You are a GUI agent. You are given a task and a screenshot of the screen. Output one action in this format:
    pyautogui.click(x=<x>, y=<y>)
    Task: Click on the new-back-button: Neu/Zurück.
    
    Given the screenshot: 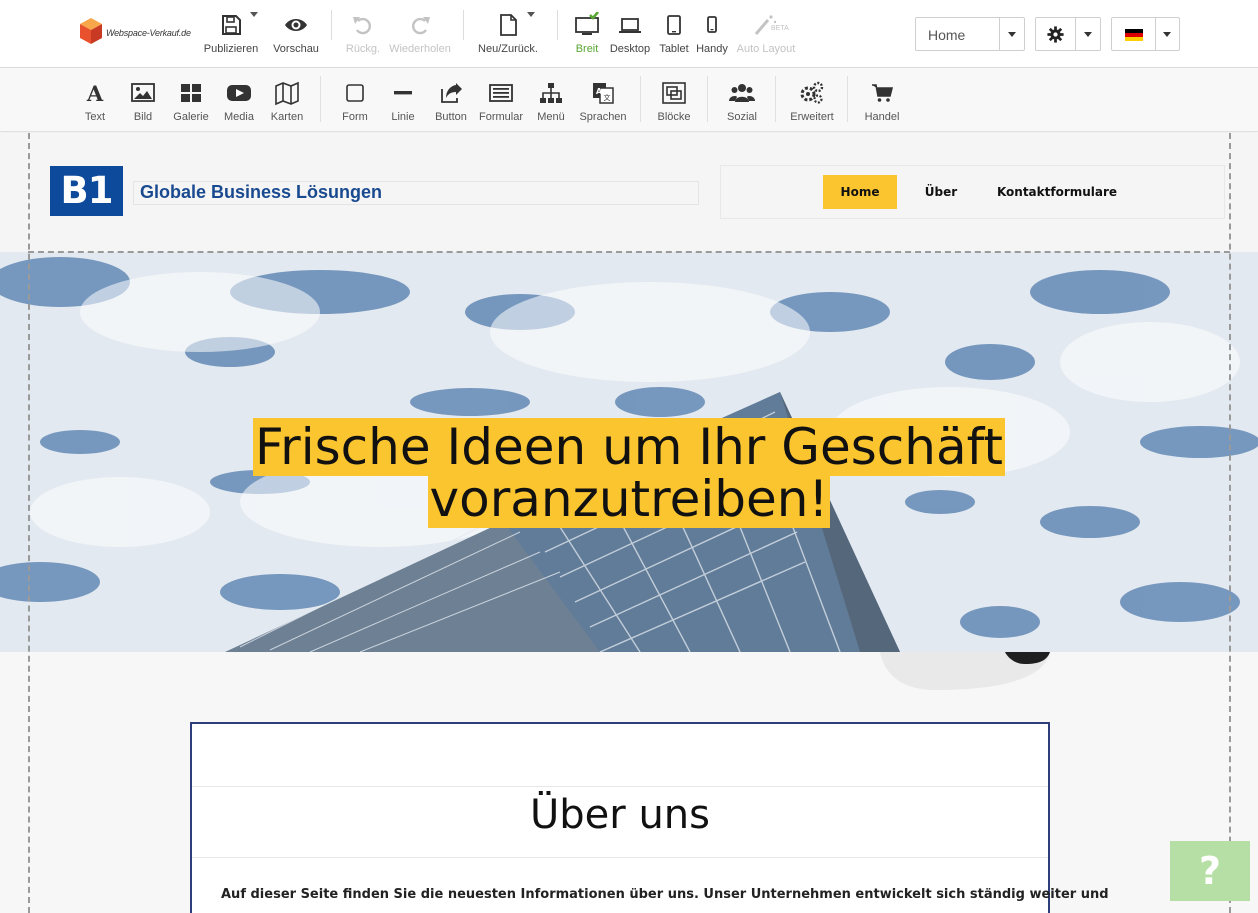 What is the action you would take?
    pyautogui.click(x=508, y=34)
    